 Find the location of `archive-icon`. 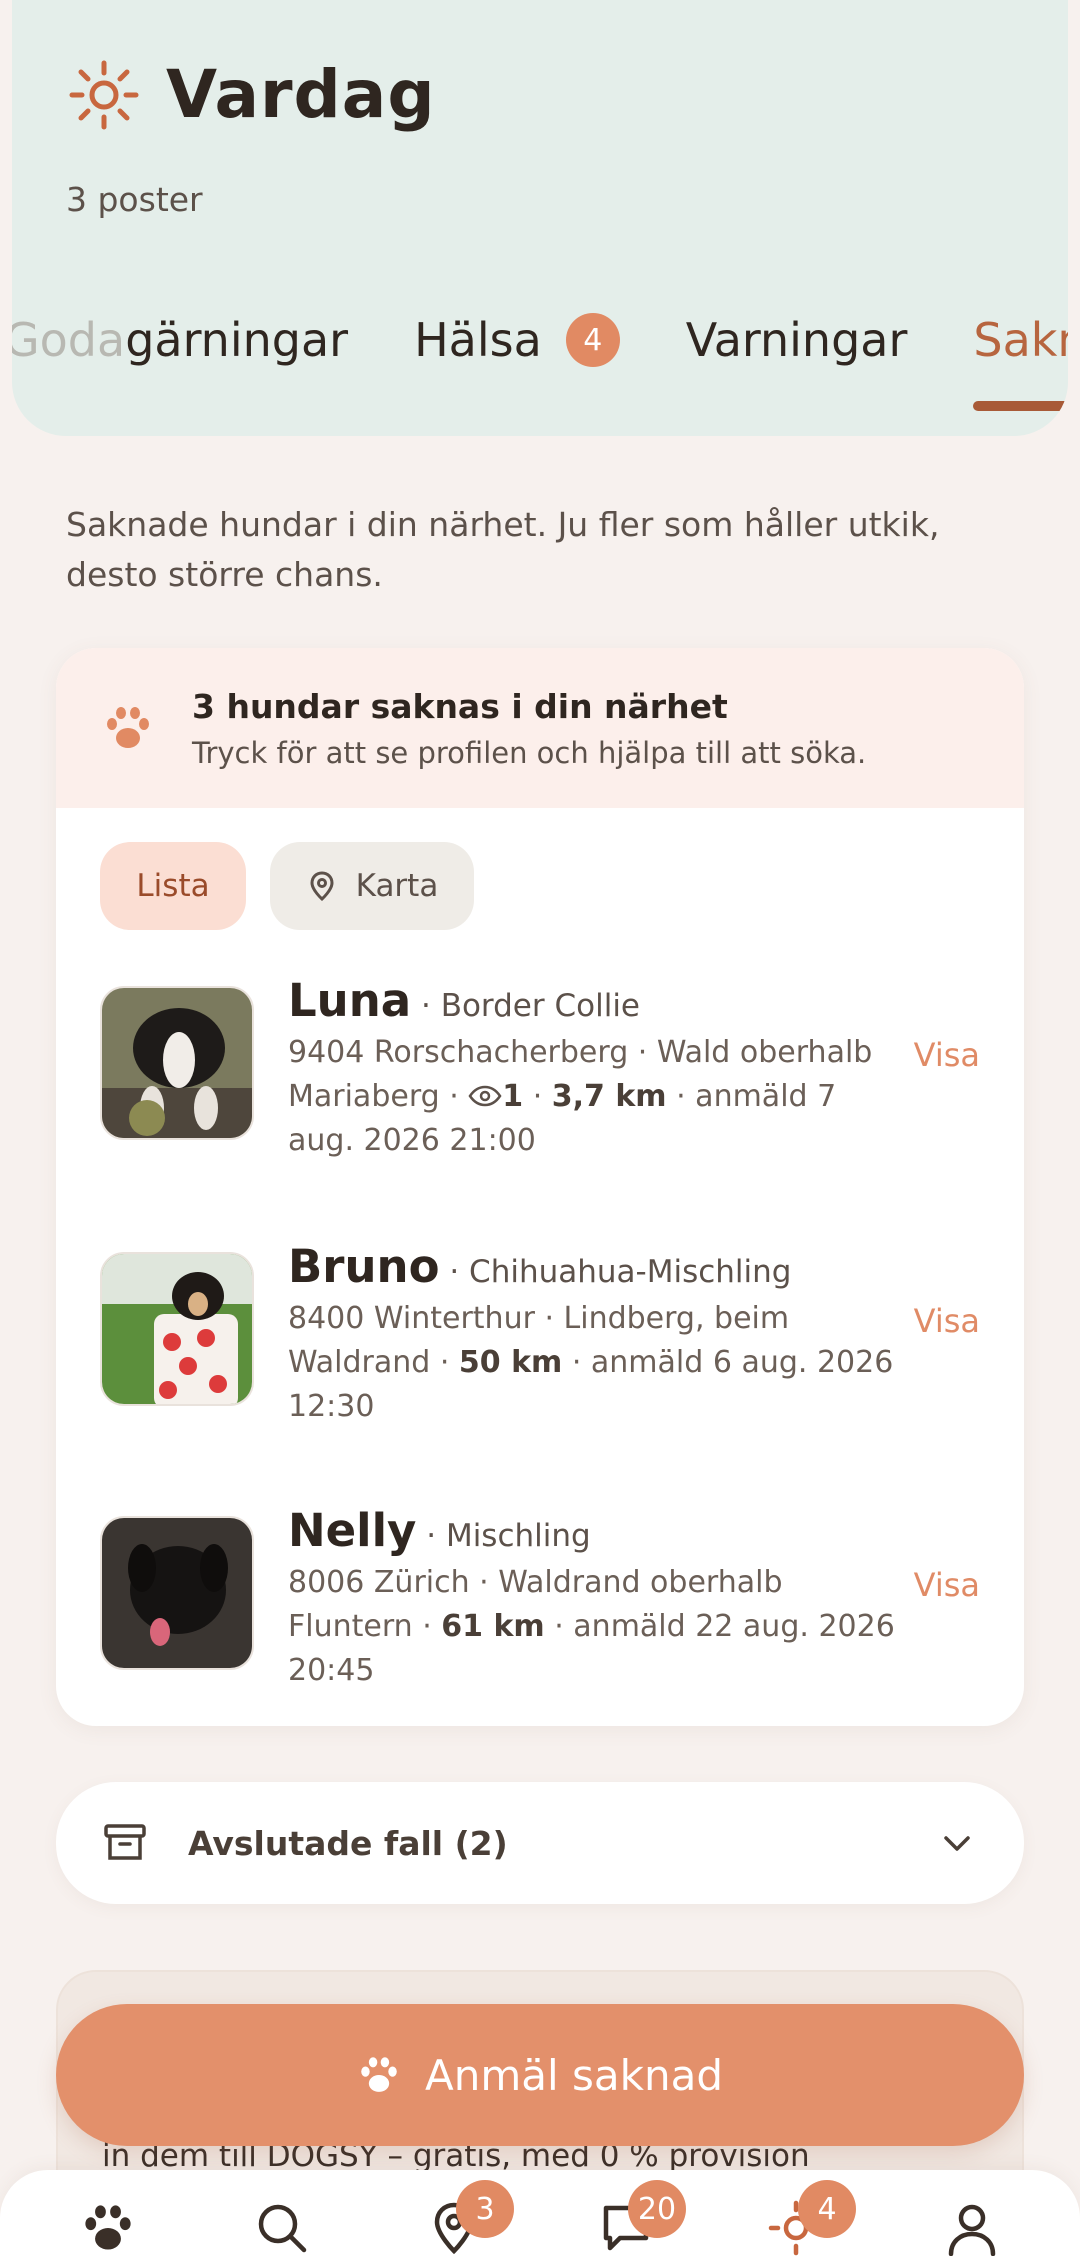

archive-icon is located at coordinates (125, 1842).